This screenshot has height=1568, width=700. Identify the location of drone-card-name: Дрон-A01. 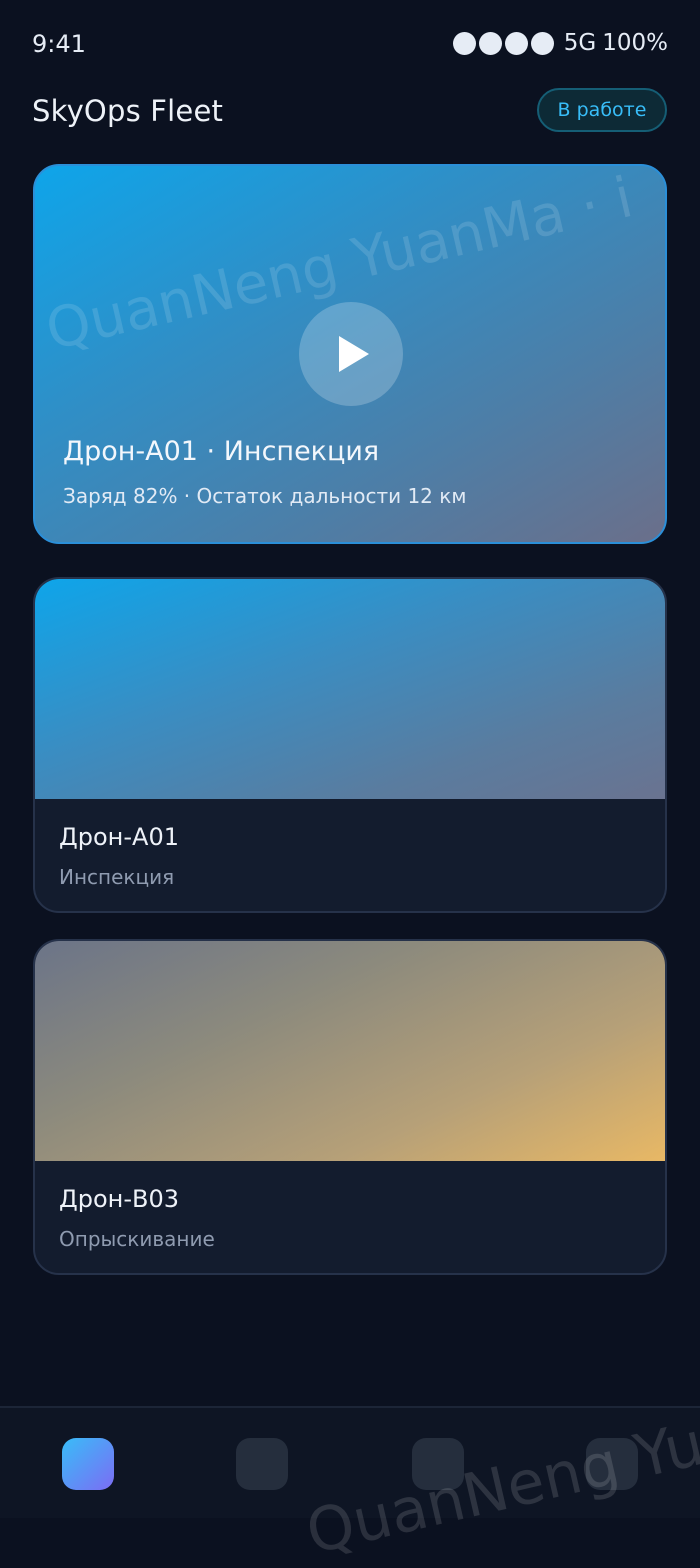
(119, 837).